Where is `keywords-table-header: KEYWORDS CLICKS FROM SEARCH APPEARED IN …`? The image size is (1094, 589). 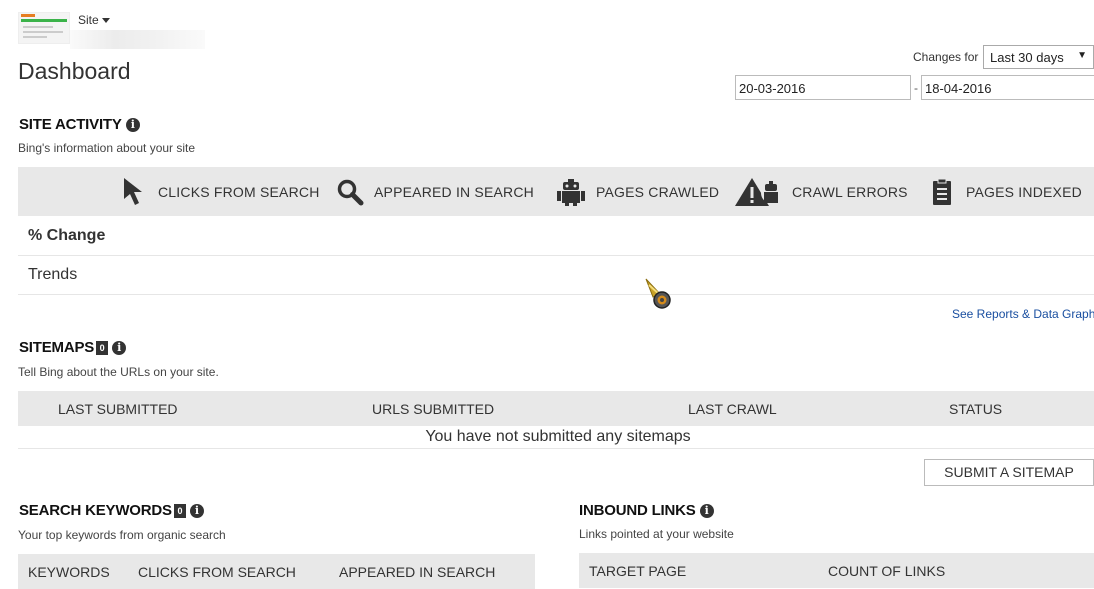
keywords-table-header: KEYWORDS CLICKS FROM SEARCH APPEARED IN … is located at coordinates (276, 571).